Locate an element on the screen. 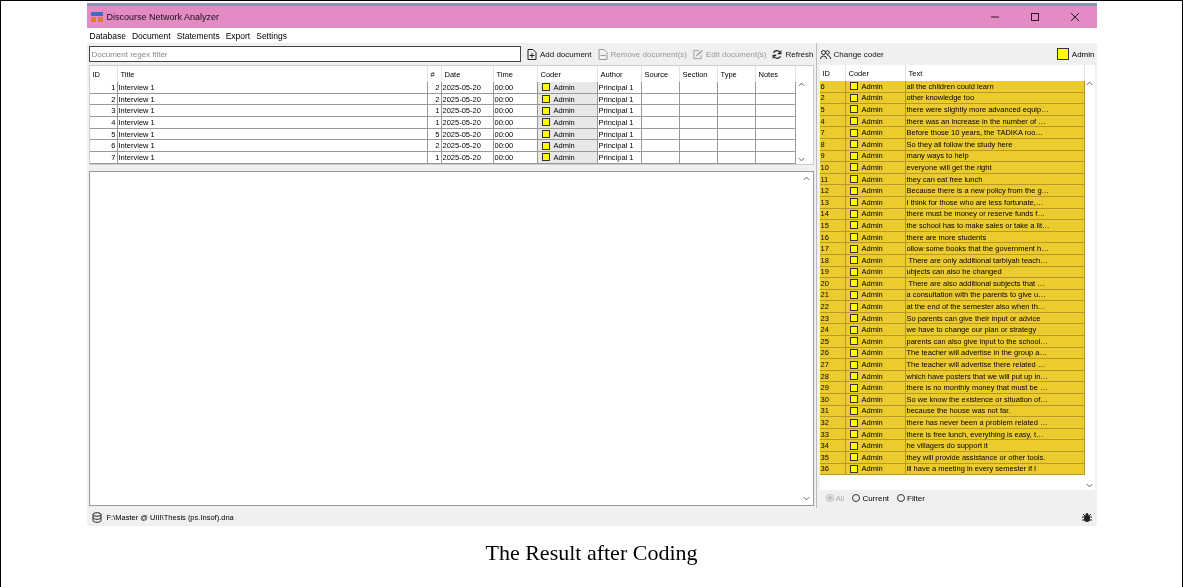 The height and width of the screenshot is (587, 1183). database-icon is located at coordinates (96, 517).